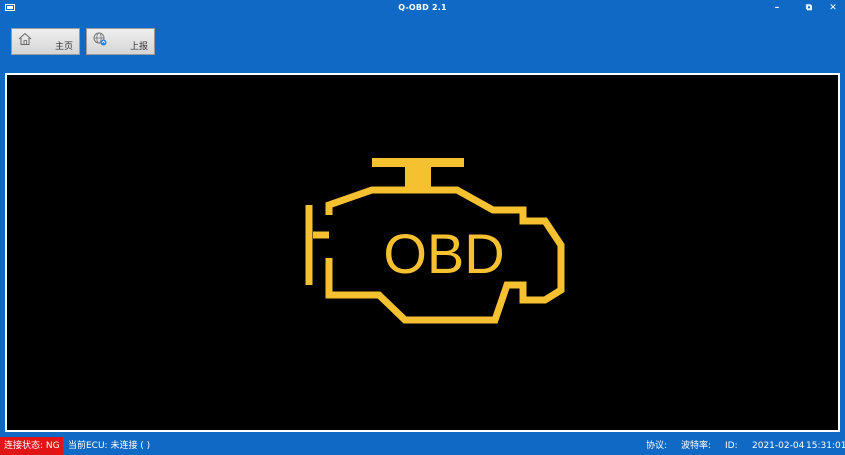 The image size is (845, 455). Describe the element at coordinates (696, 446) in the screenshot. I see `baud-rate-label: 波特率:` at that location.